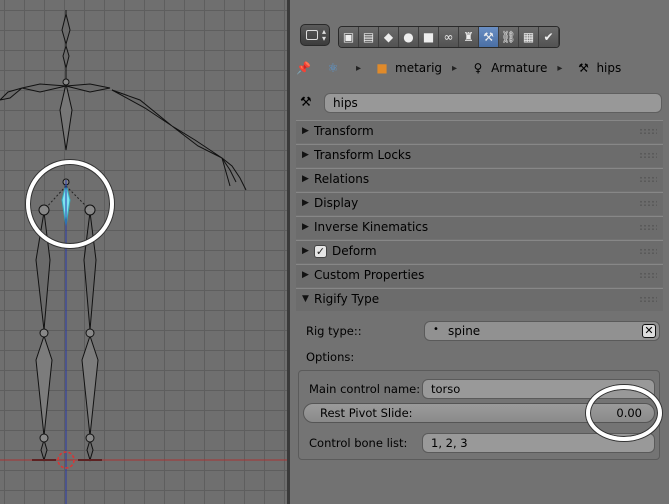 This screenshot has width=669, height=504. I want to click on bone-forearm-r, so click(197, 142).